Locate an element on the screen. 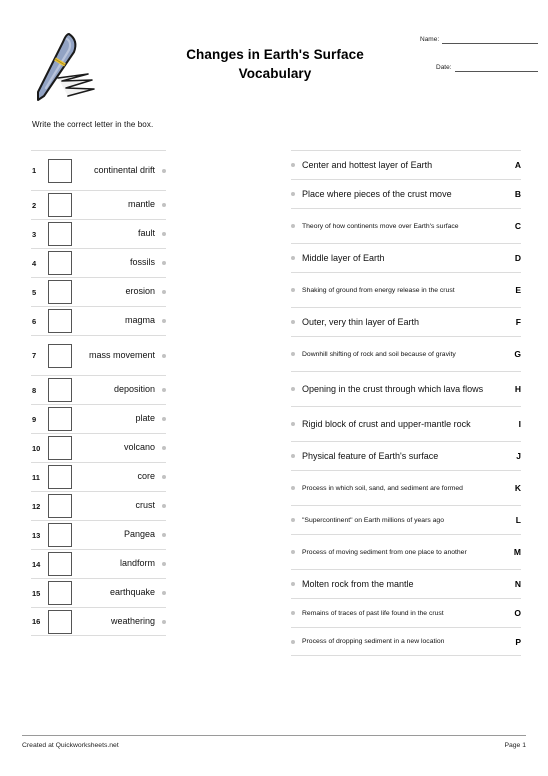 The image size is (548, 776). term-number: 10 is located at coordinates (36, 448).